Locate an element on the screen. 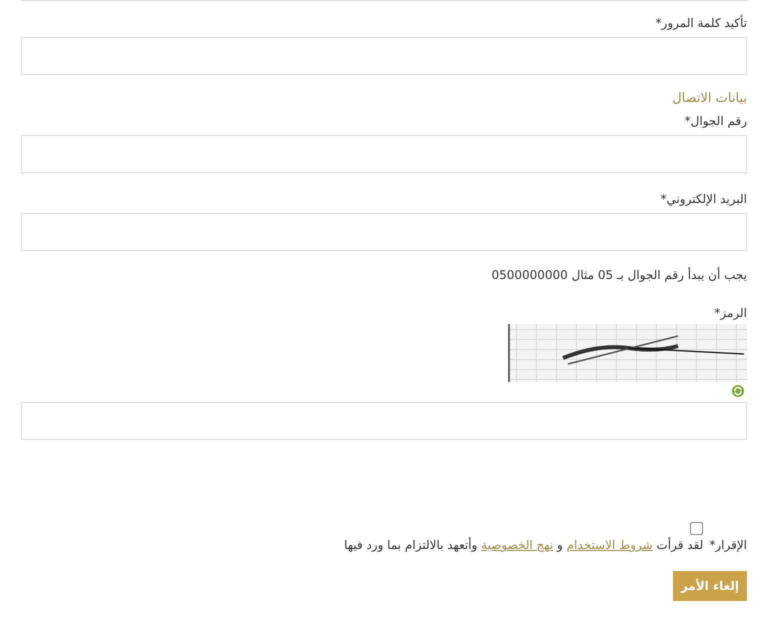 The image size is (768, 620). section-heading: بيانات الاتصال is located at coordinates (709, 99).